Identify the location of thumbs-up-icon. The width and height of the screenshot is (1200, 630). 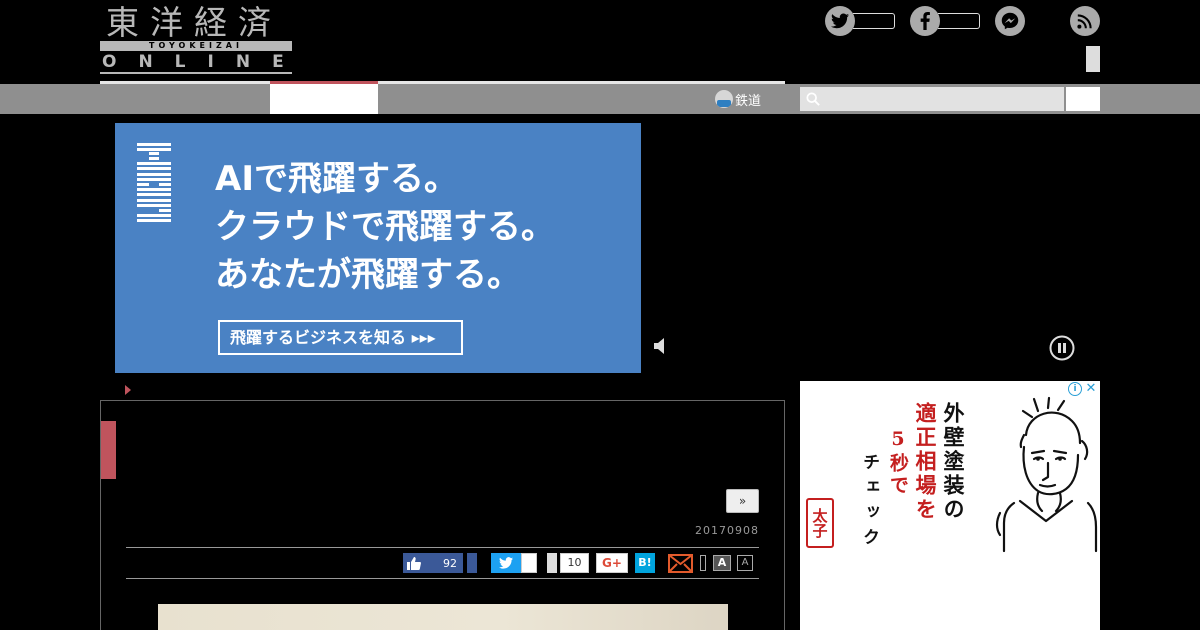
(414, 563).